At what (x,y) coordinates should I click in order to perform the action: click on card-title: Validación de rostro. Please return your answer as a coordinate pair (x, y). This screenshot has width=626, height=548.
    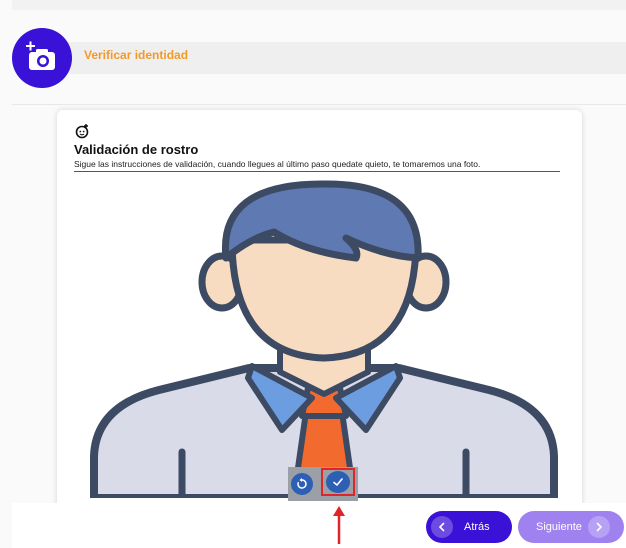
    Looking at the image, I should click on (136, 149).